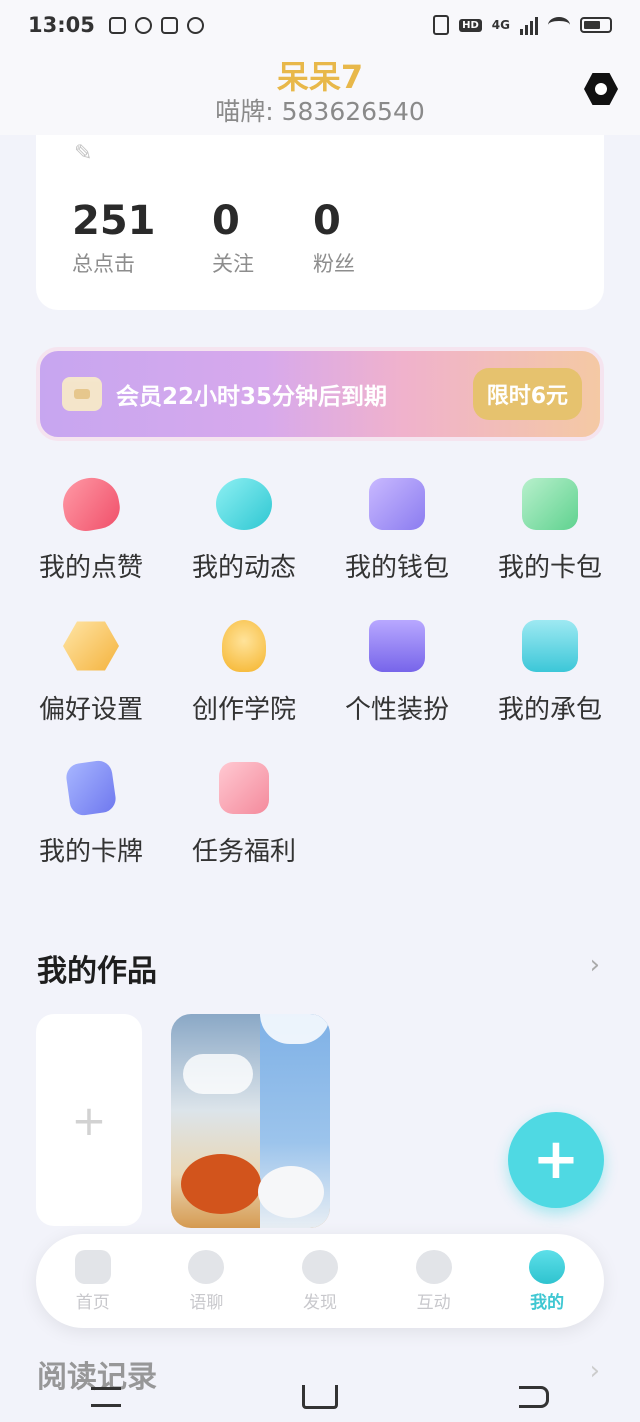 The height and width of the screenshot is (1422, 640). I want to click on grid-item-label: 偏好设置, so click(90, 710).